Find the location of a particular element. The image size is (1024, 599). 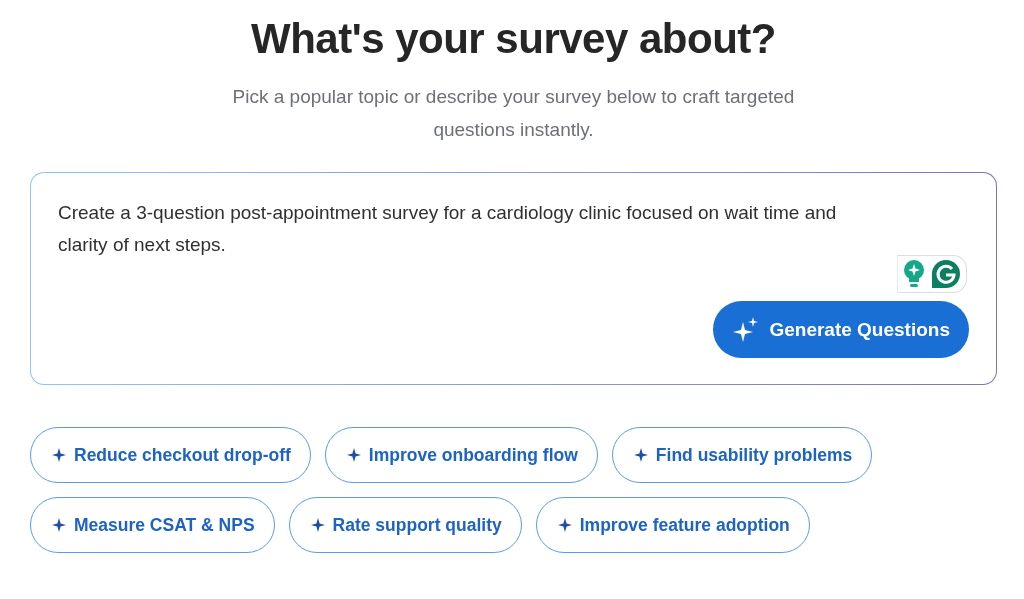

topic-chip: Measure CSAT & NPS is located at coordinates (152, 525).